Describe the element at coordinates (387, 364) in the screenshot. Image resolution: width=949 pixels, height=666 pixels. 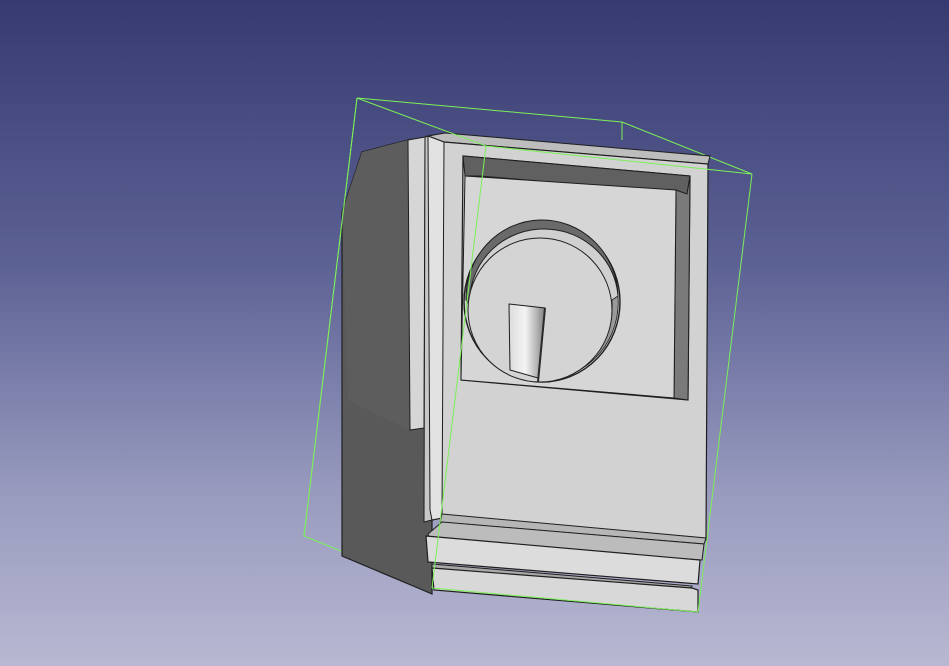
I see `part-left-side` at that location.